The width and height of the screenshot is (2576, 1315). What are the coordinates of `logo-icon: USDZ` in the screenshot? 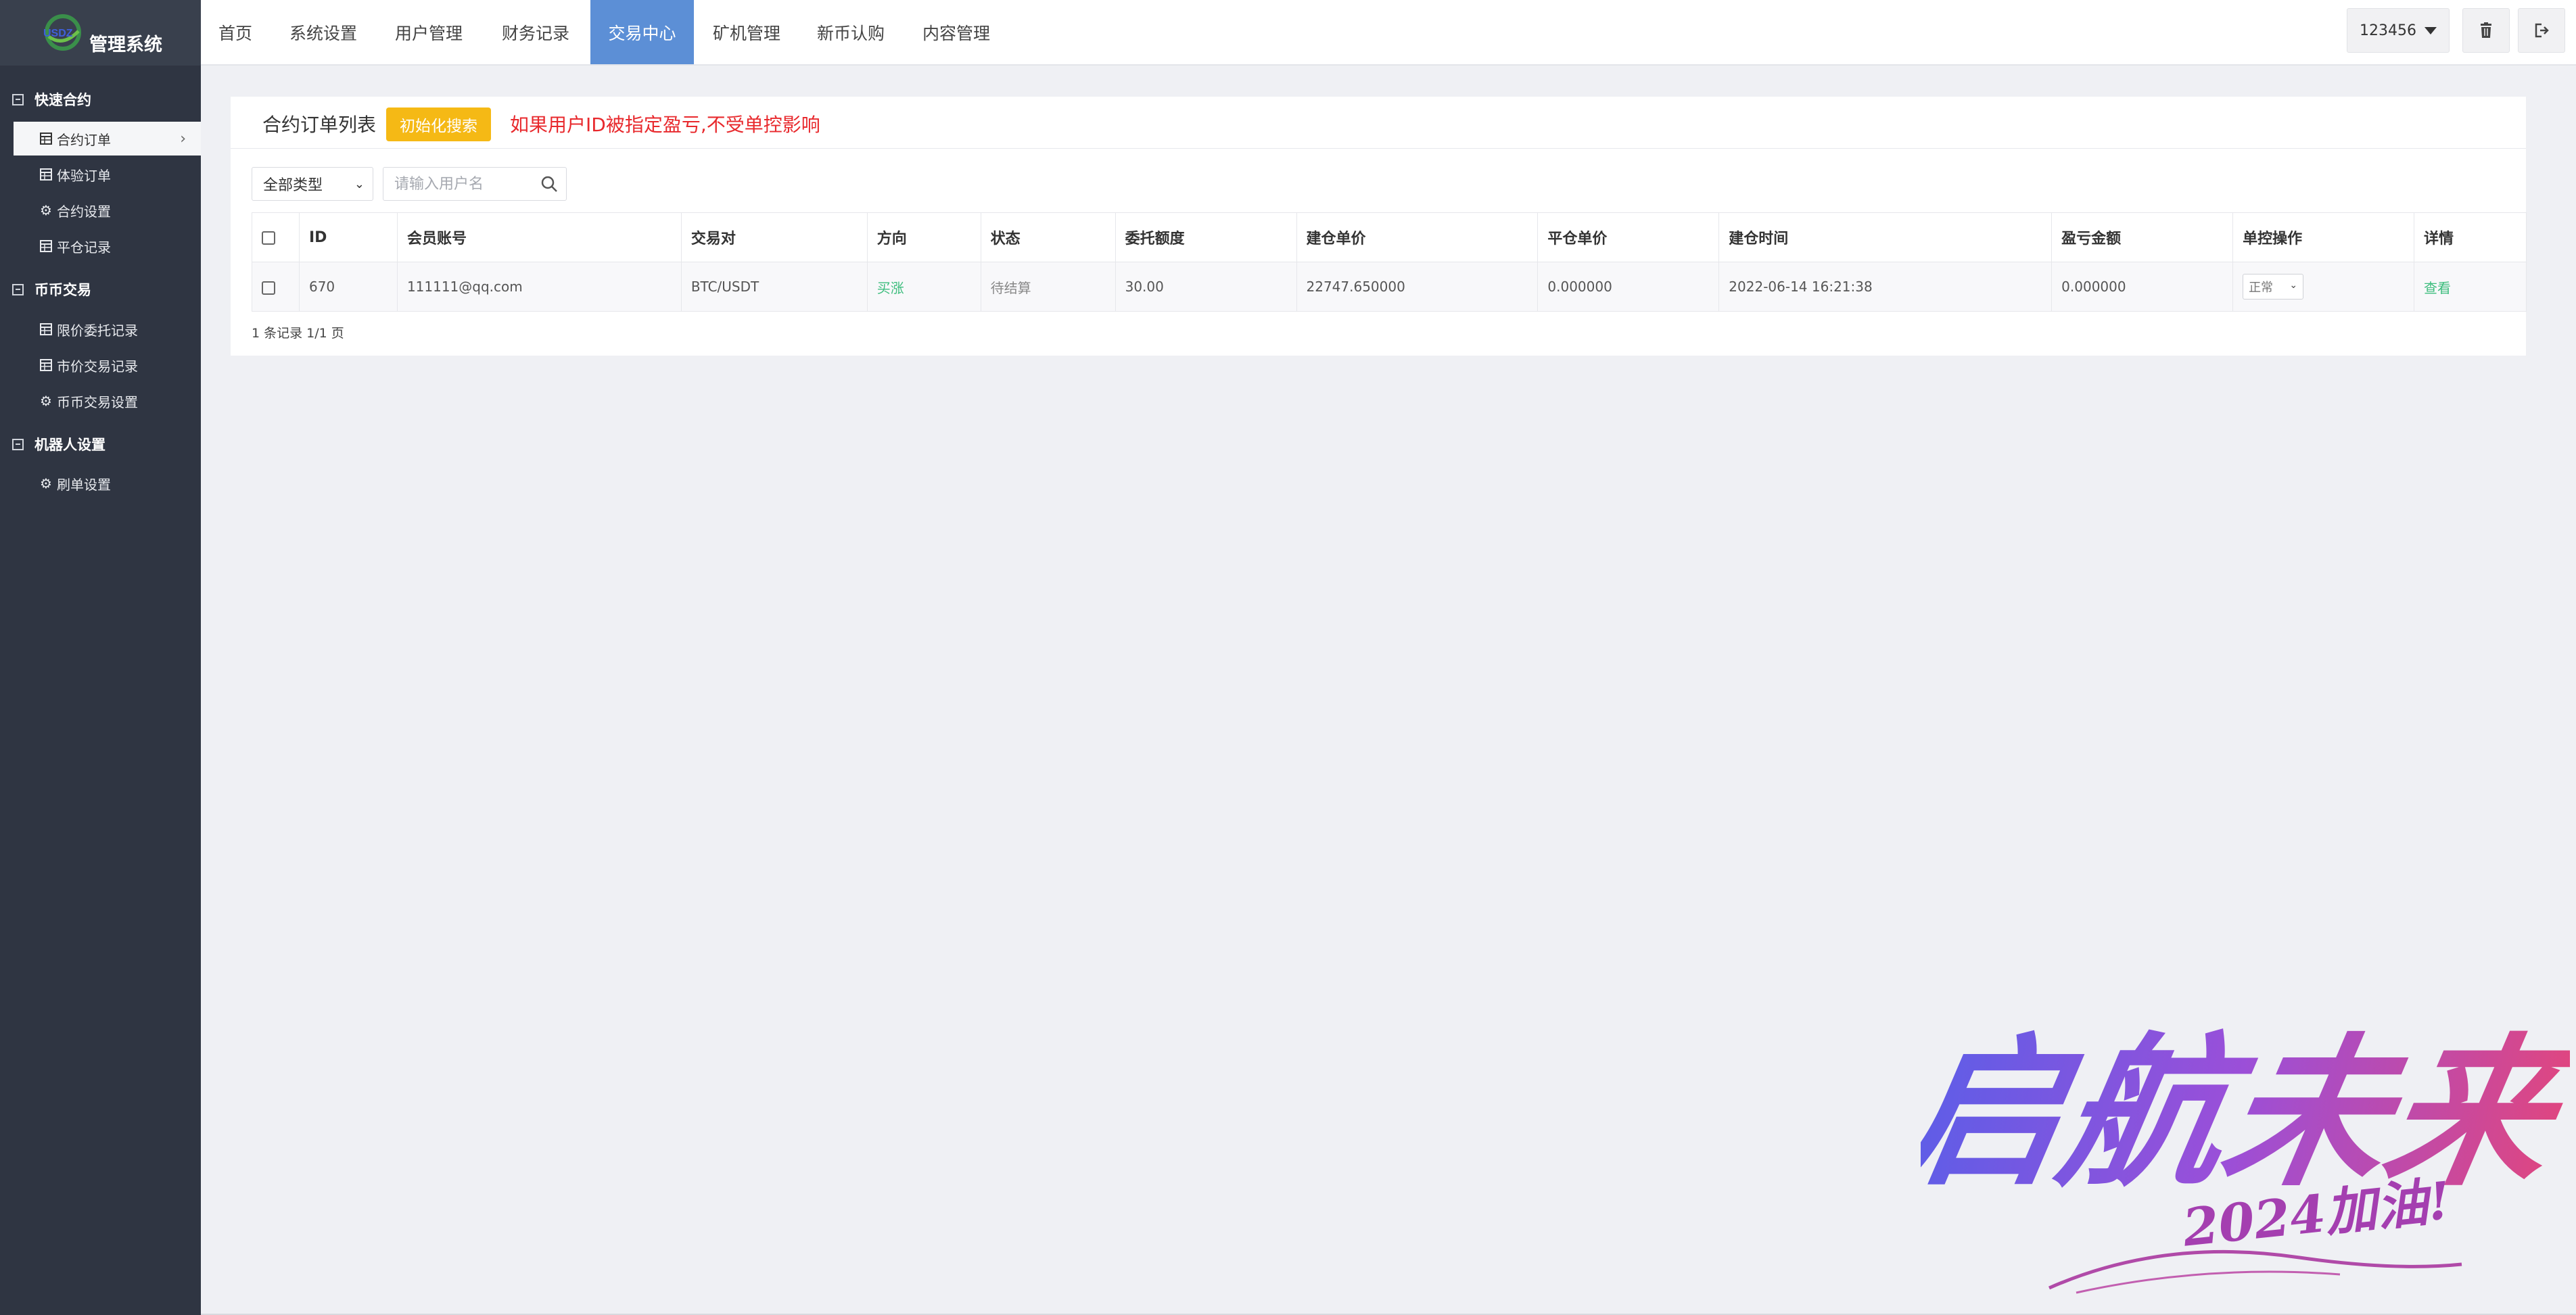 It's located at (62, 33).